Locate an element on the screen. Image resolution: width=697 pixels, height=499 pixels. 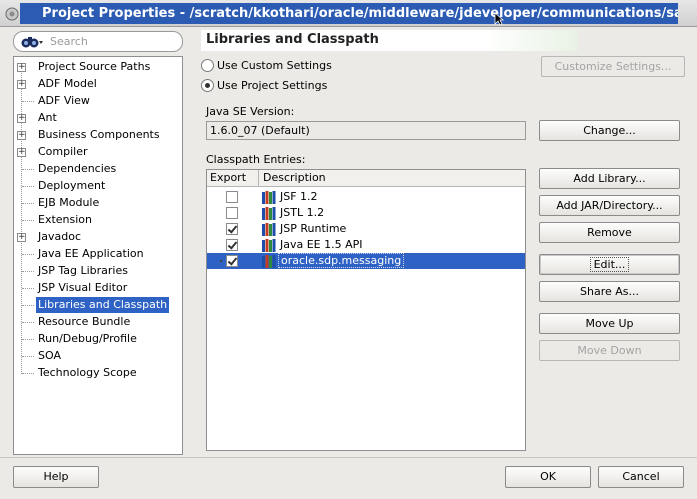
table-row: oracle.sdp.messaging is located at coordinates (366, 261).